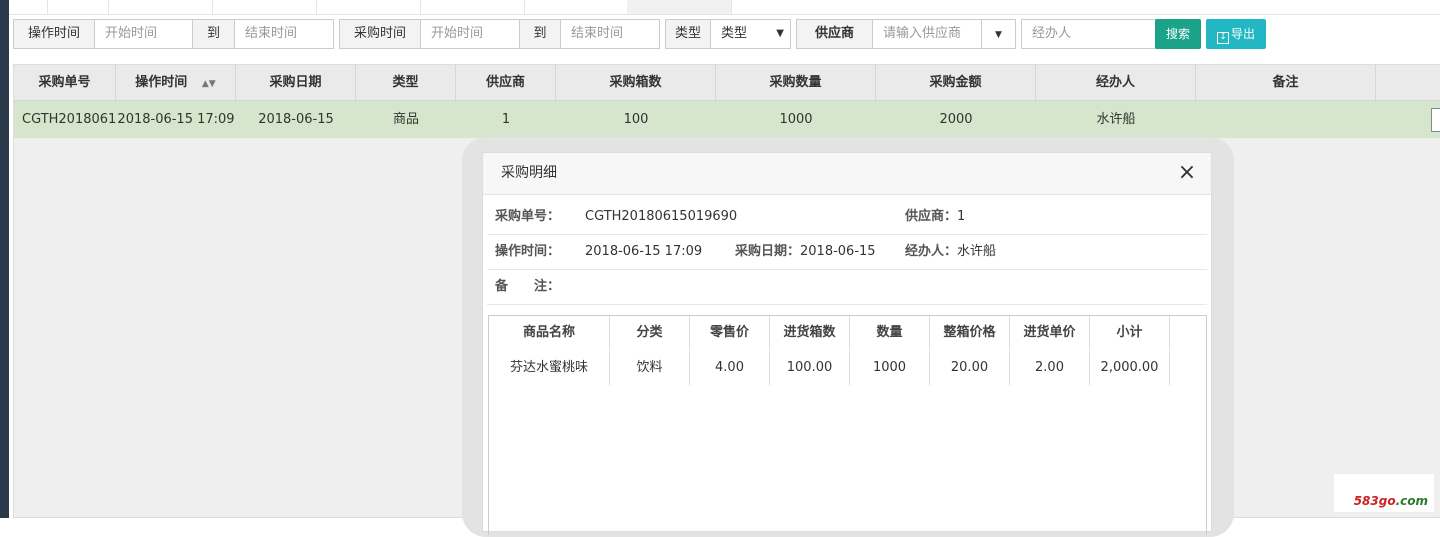  I want to click on export-icon: ↧, so click(1222, 38).